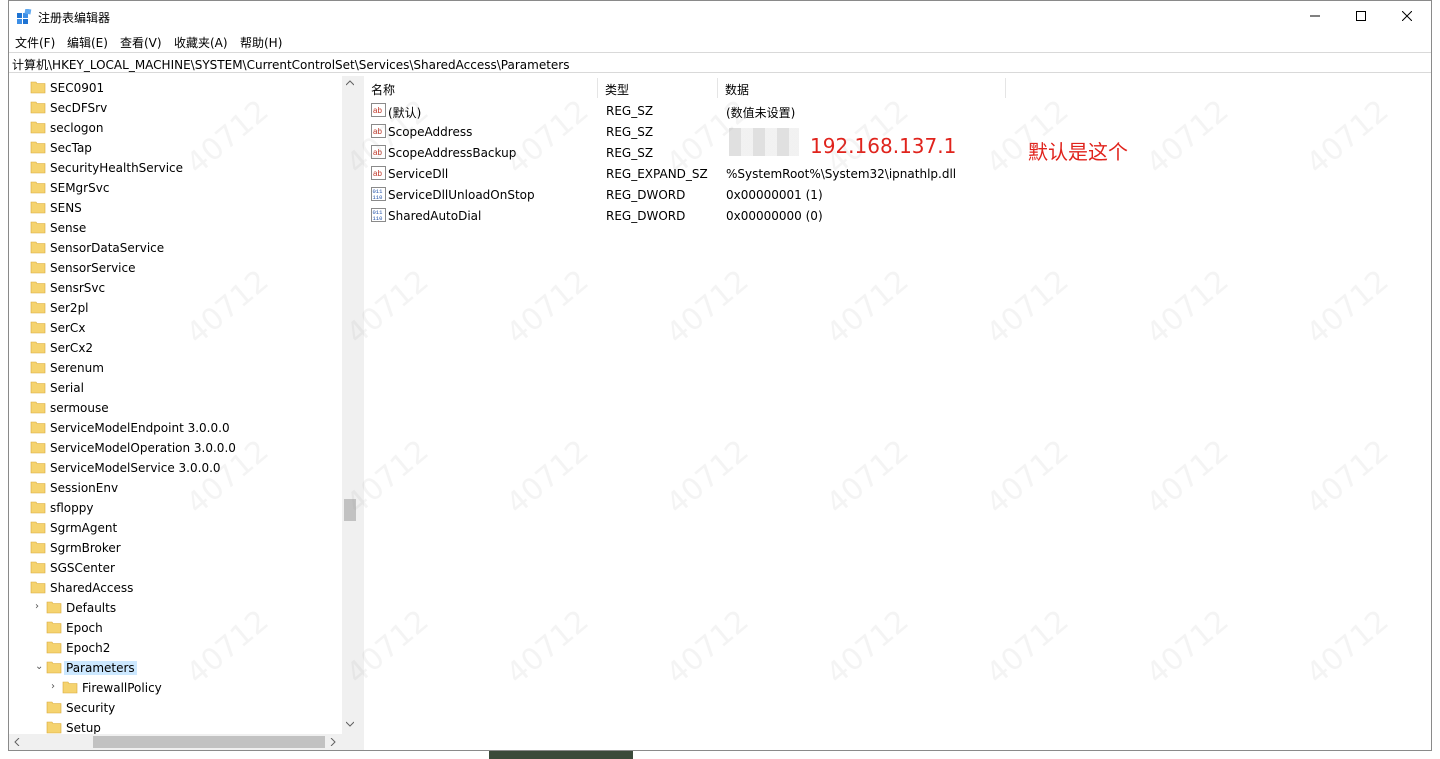 This screenshot has width=1440, height=759. What do you see at coordinates (67, 388) in the screenshot?
I see `tree-item-label: Serial` at bounding box center [67, 388].